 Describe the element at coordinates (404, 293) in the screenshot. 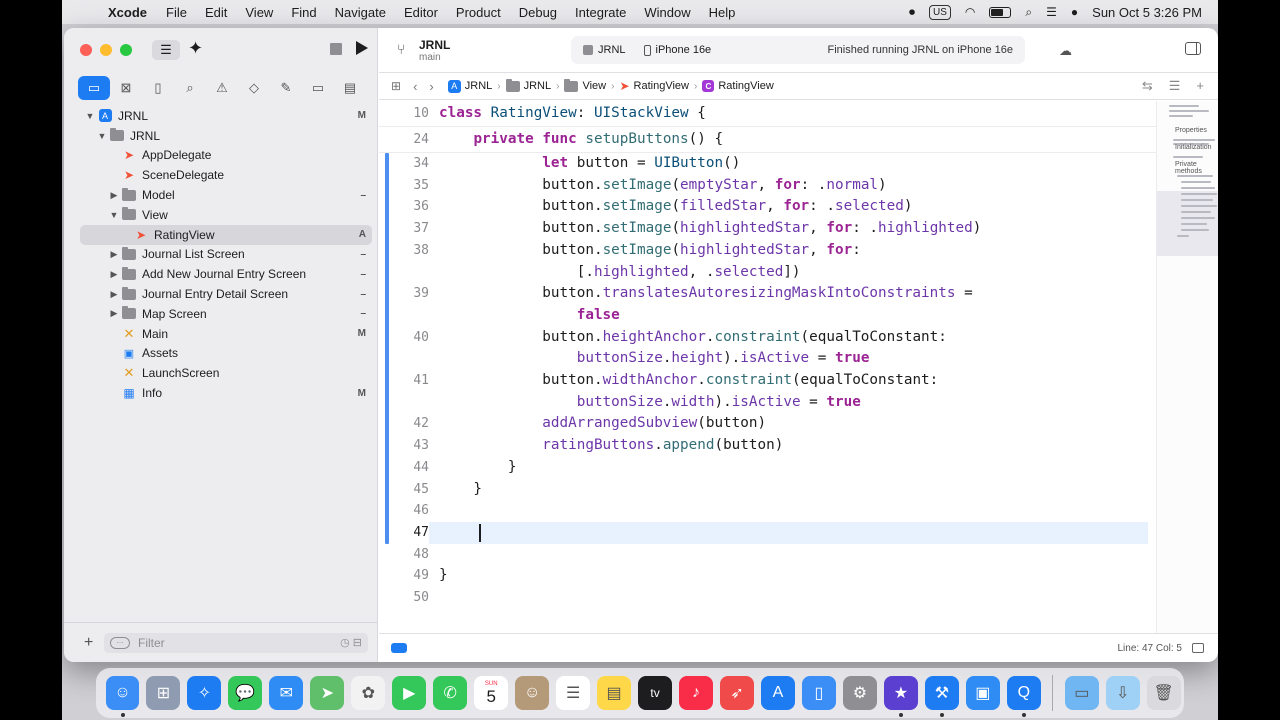

I see `line-number: 39` at that location.